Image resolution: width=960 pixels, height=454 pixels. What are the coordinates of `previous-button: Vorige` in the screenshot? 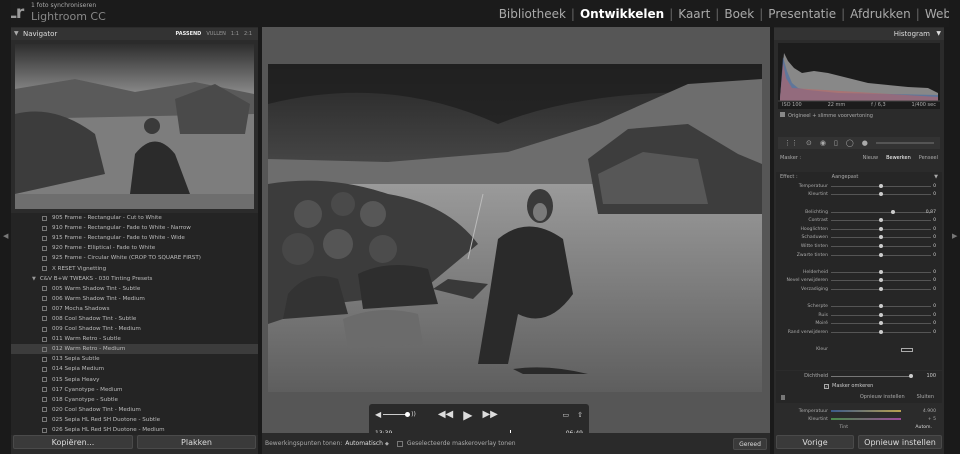 It's located at (815, 442).